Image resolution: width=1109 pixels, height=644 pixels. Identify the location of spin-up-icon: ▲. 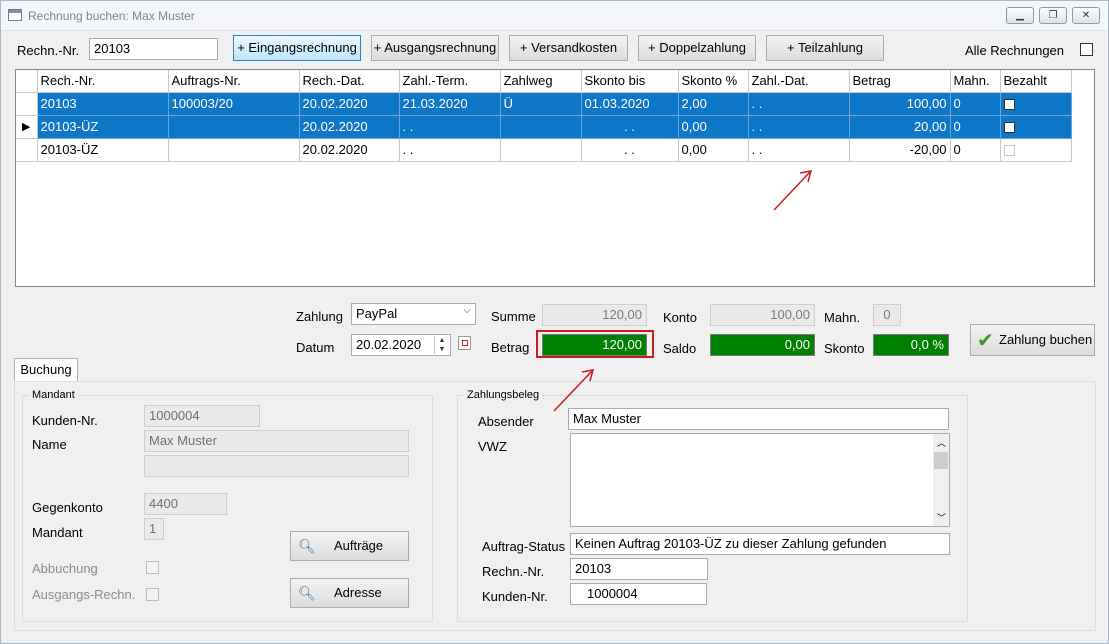
(442, 340).